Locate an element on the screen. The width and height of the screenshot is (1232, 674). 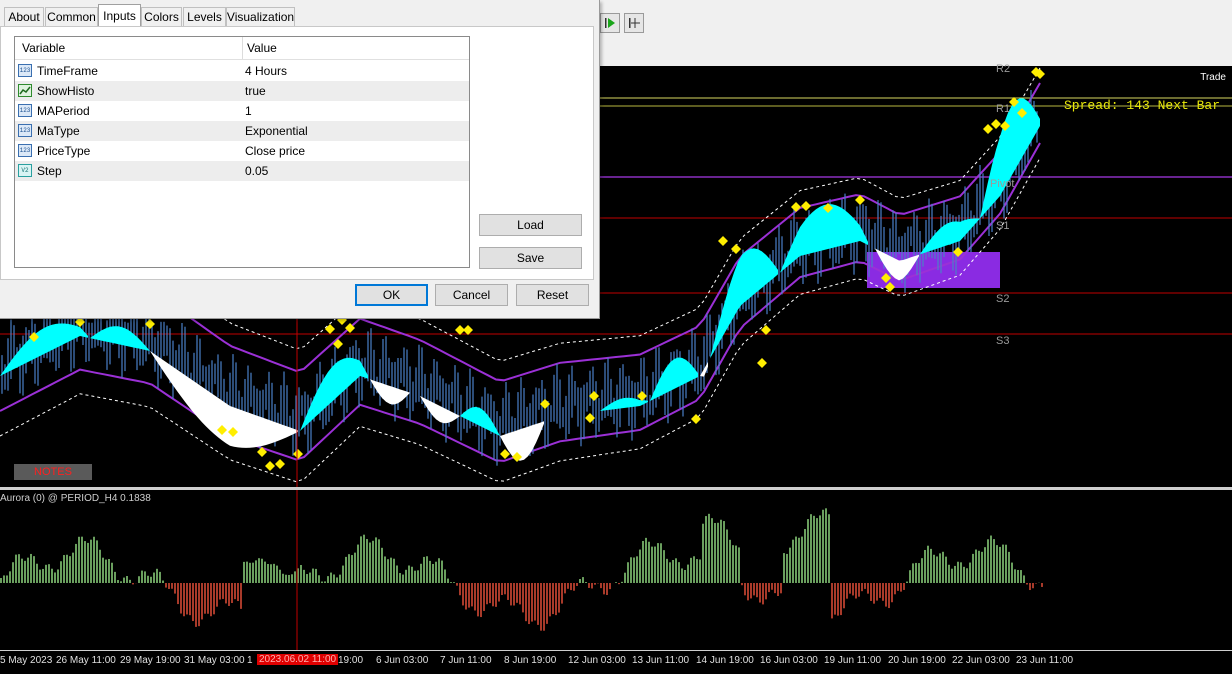
variable-value: Close price is located at coordinates (275, 151).